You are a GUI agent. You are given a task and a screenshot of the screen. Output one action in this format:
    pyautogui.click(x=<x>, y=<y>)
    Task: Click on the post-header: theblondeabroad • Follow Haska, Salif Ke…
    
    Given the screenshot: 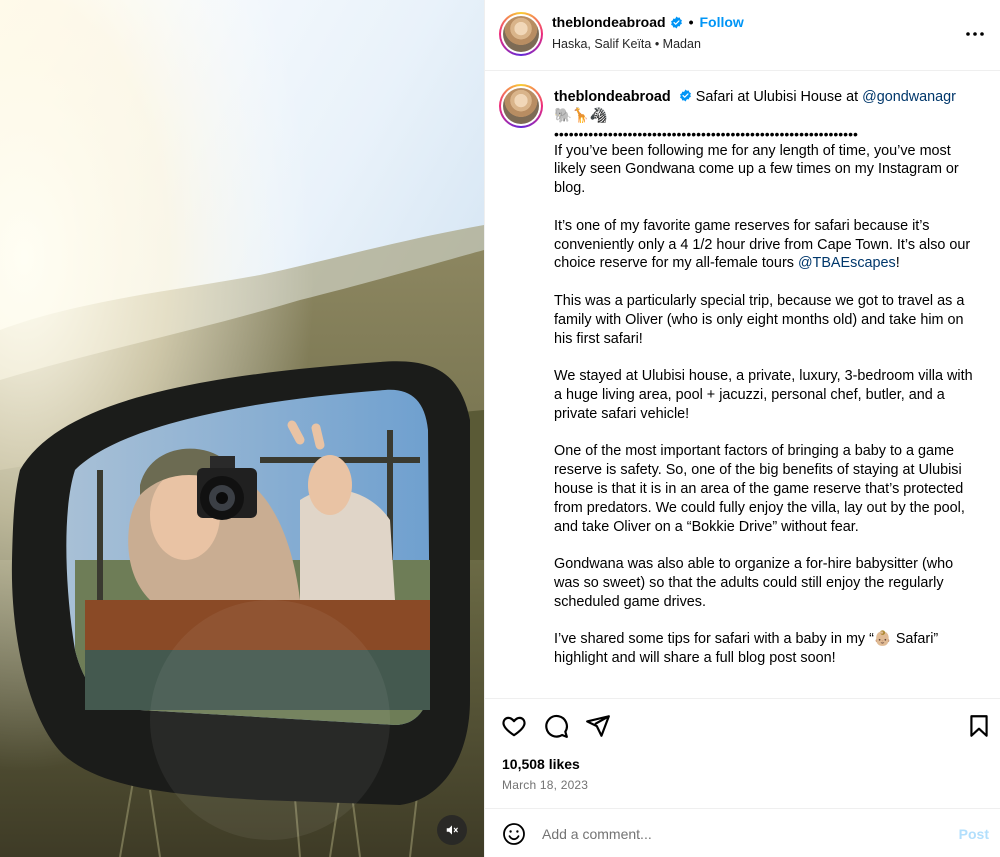 What is the action you would take?
    pyautogui.click(x=742, y=35)
    